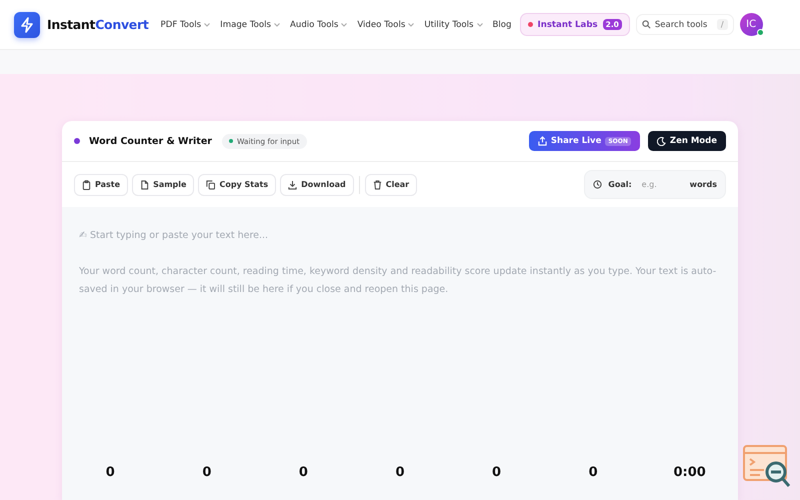 The image size is (800, 500). Describe the element at coordinates (767, 467) in the screenshot. I see `browser-search-icon` at that location.